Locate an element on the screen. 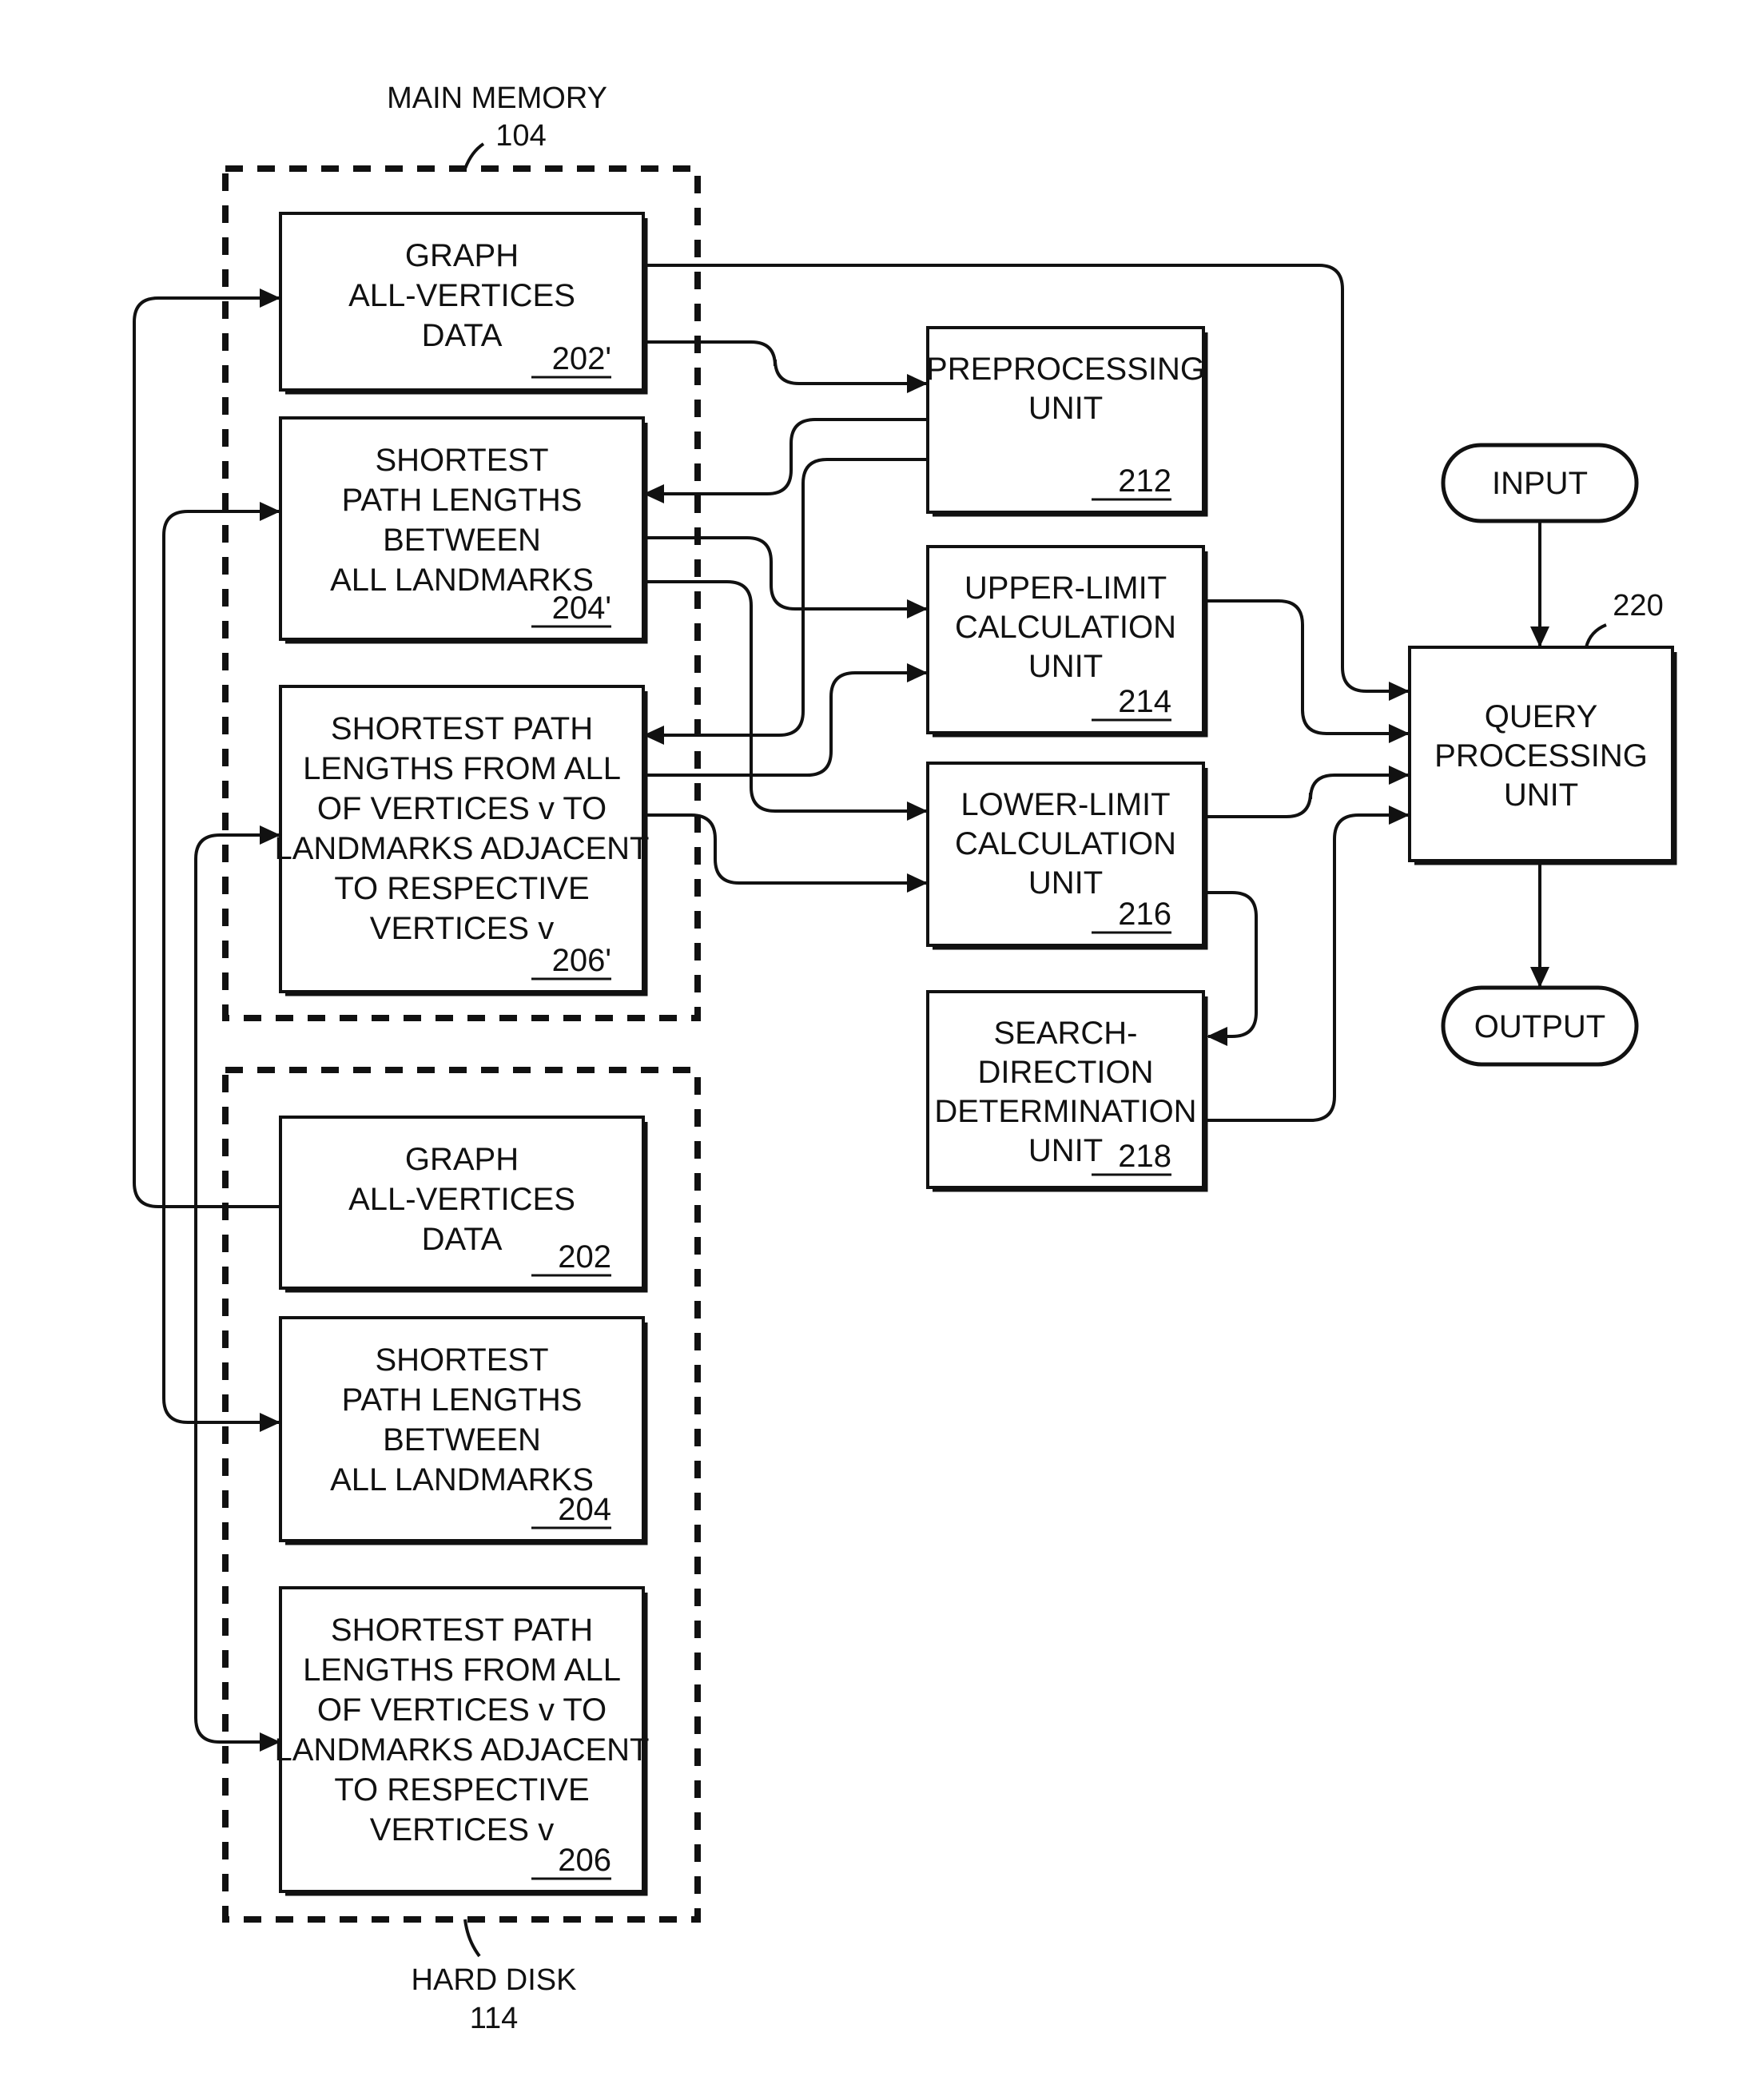 This screenshot has height=2100, width=1754. hard-disk-leader is located at coordinates (472, 1938).